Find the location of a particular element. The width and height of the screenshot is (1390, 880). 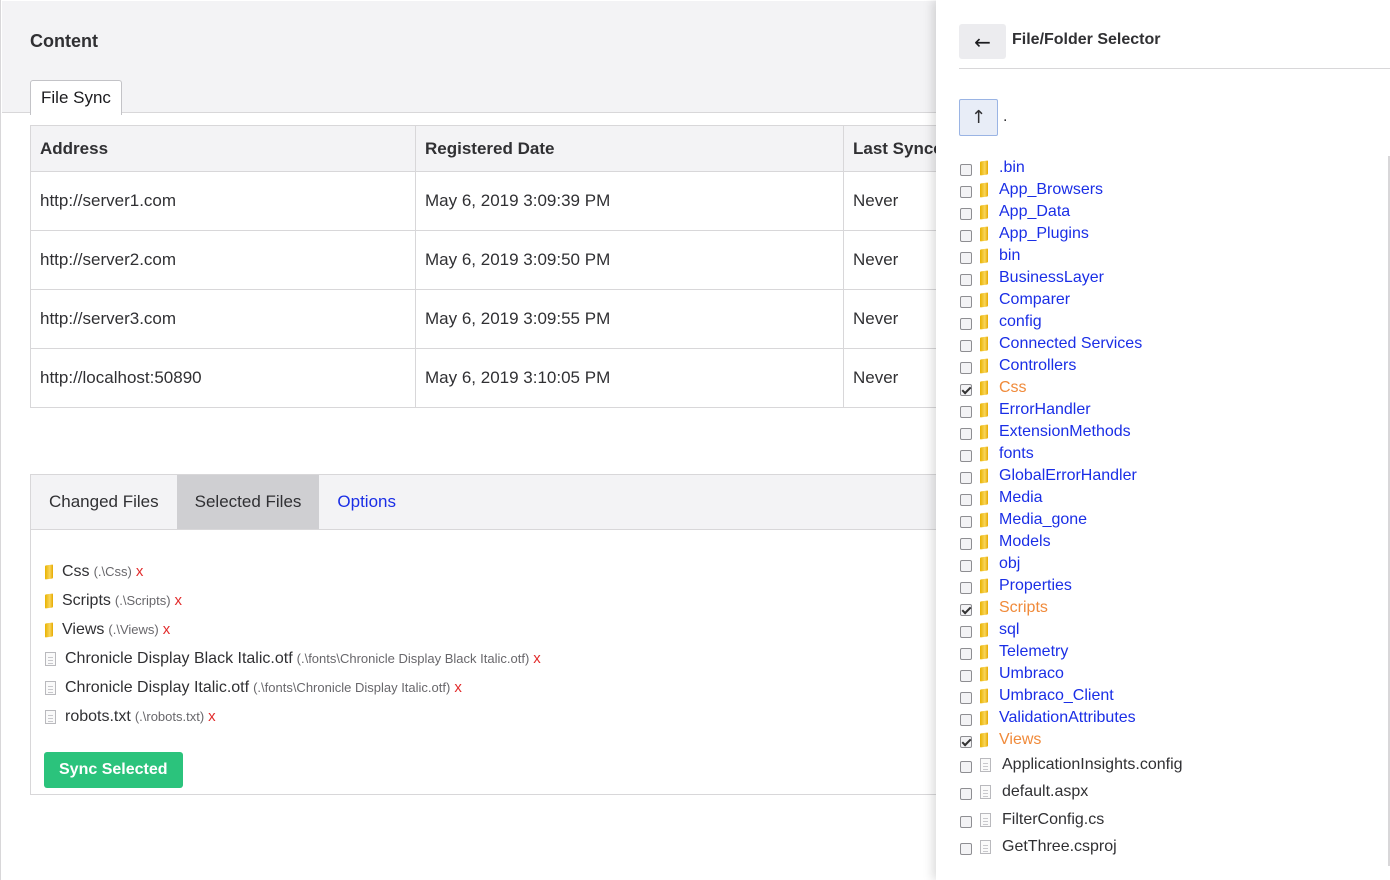

folder-item: App_Data is located at coordinates (1169, 212).